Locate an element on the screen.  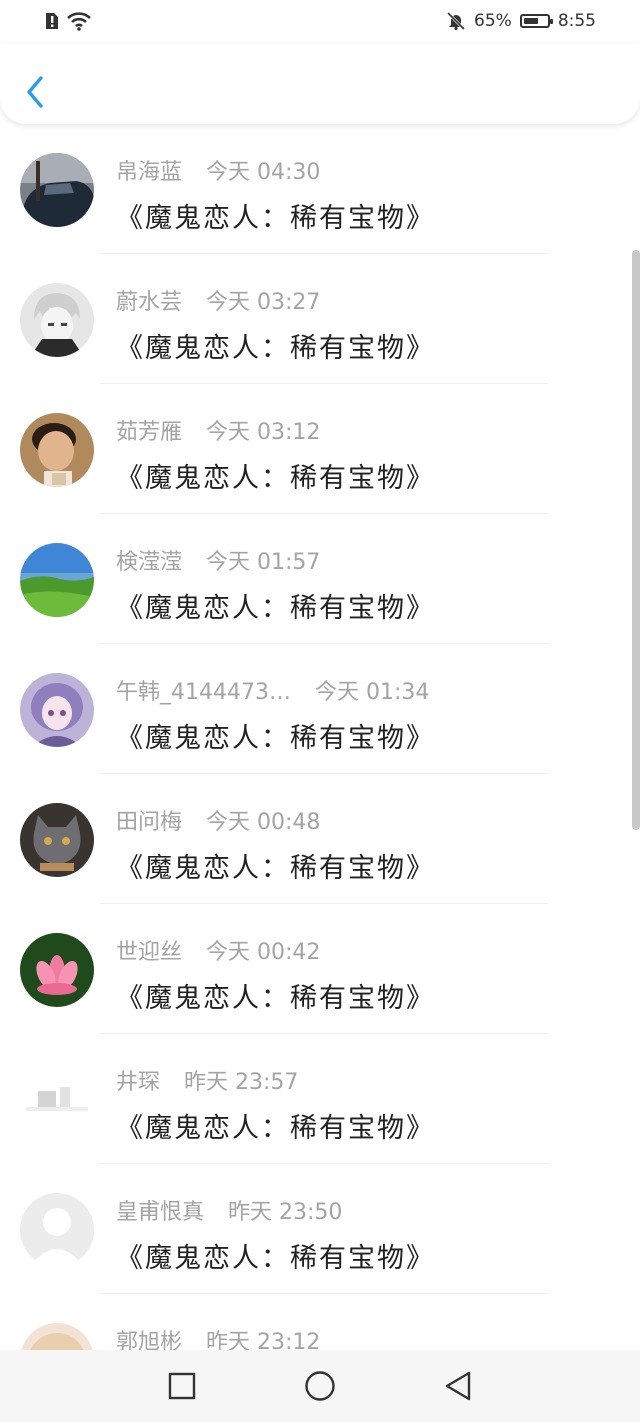
battery-icon is located at coordinates (536, 21).